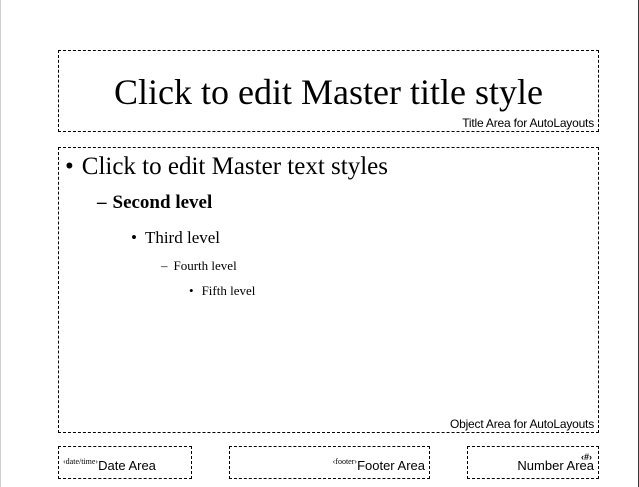 Image resolution: width=639 pixels, height=487 pixels. I want to click on footer-area-label: Footer Area, so click(391, 465).